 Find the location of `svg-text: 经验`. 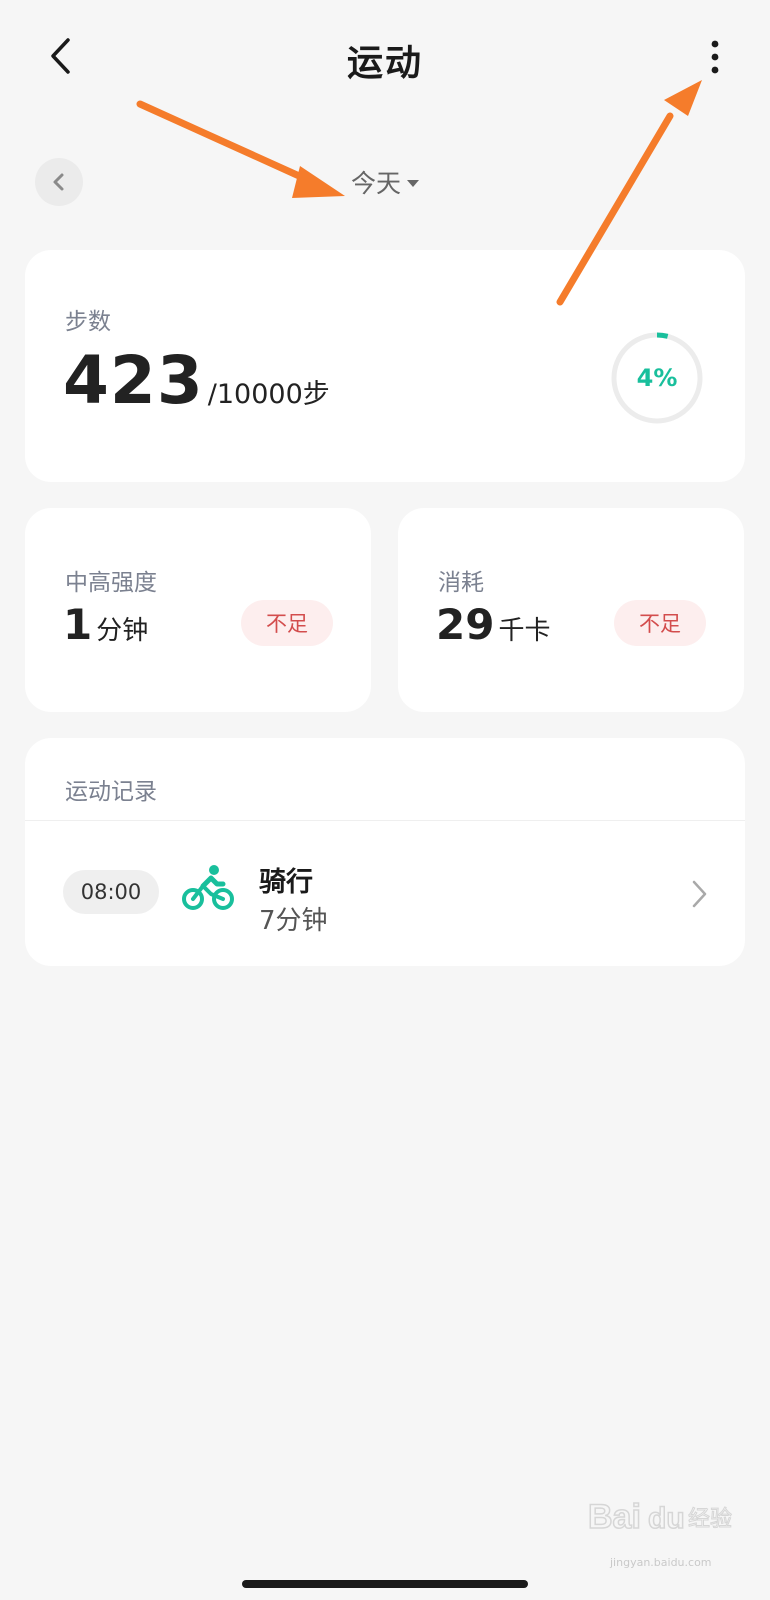

svg-text: 经验 is located at coordinates (710, 1519).